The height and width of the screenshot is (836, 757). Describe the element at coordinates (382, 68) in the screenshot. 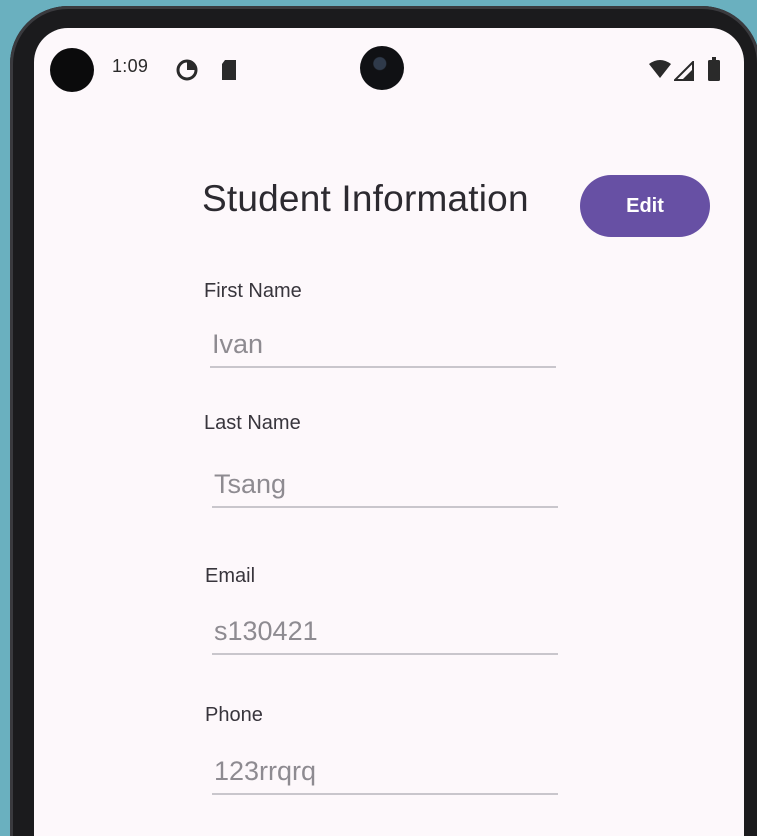

I see `front-camera` at that location.